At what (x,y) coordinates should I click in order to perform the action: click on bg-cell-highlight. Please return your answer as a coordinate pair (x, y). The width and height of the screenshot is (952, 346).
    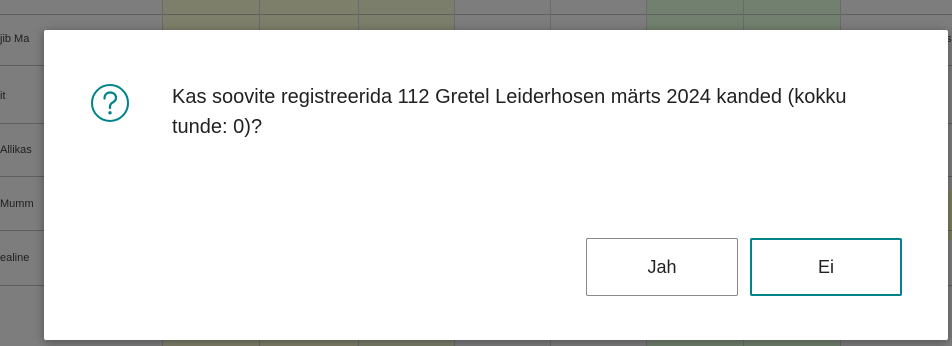
    Looking at the image, I should click on (950, 215).